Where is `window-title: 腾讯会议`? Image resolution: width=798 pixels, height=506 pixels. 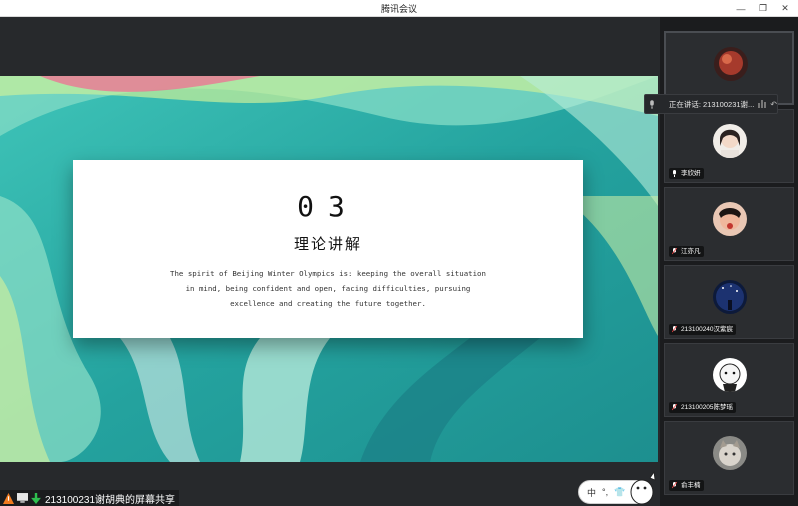
window-title: 腾讯会议 is located at coordinates (398, 9).